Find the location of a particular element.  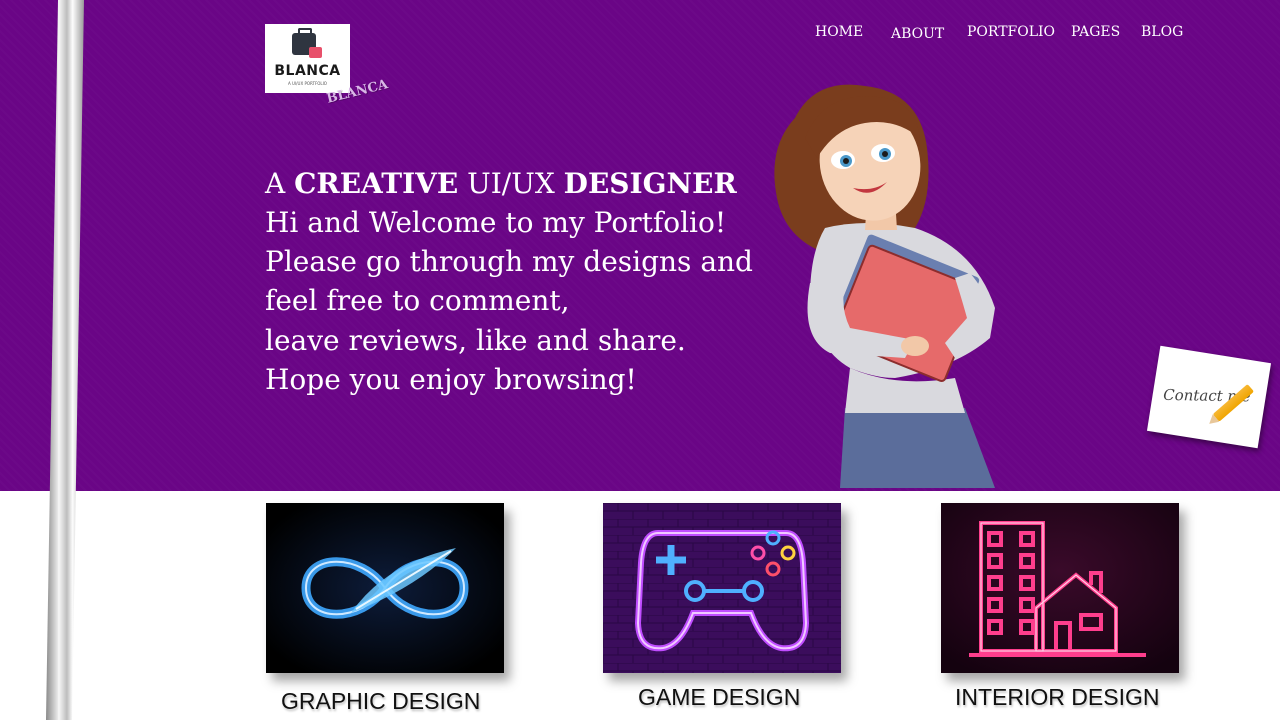

game-design-card is located at coordinates (722, 588).